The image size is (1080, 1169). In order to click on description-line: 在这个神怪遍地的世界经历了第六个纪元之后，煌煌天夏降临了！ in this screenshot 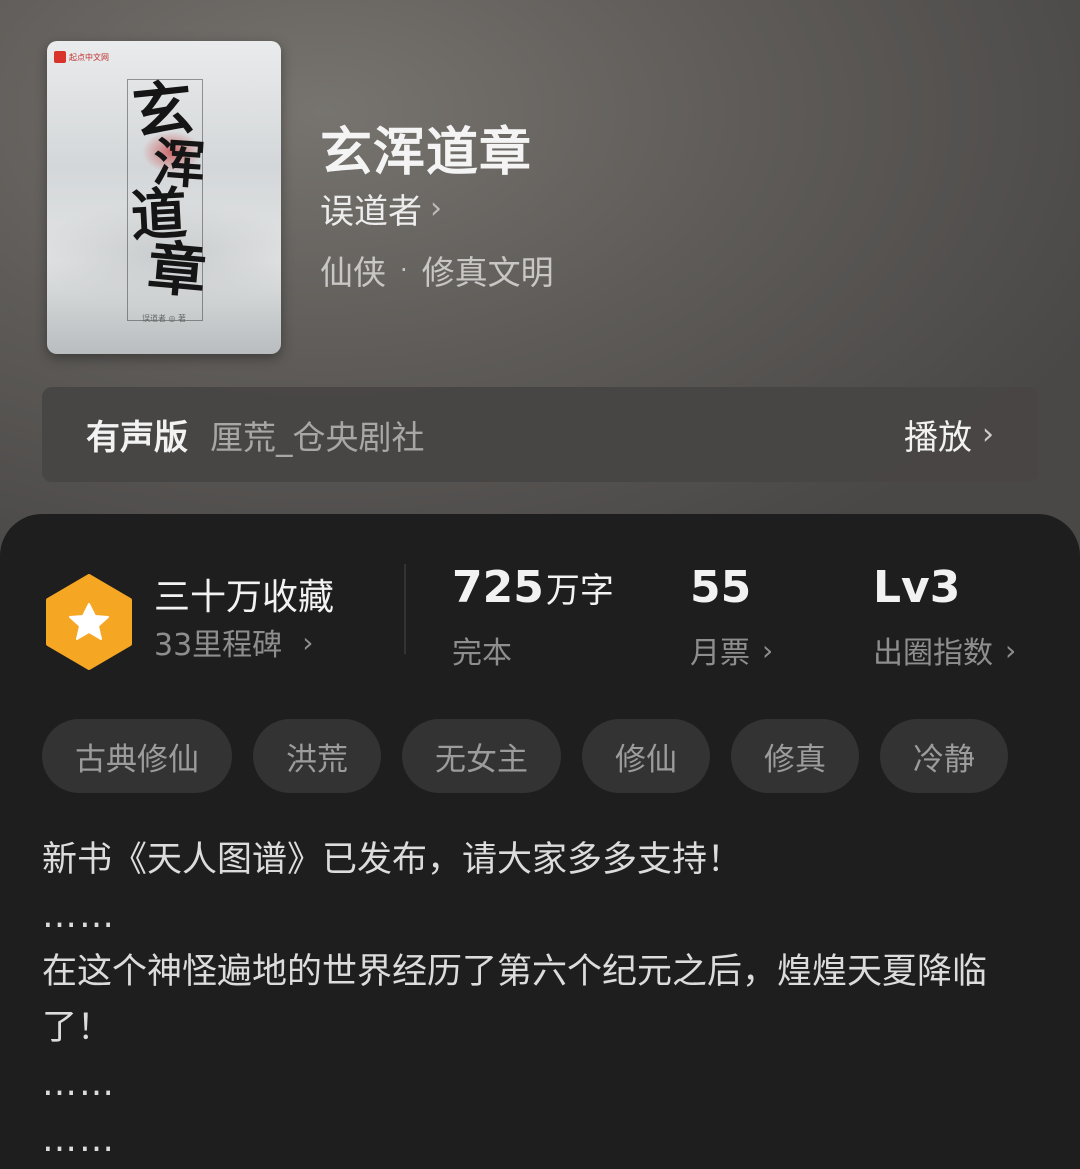, I will do `click(515, 1000)`.